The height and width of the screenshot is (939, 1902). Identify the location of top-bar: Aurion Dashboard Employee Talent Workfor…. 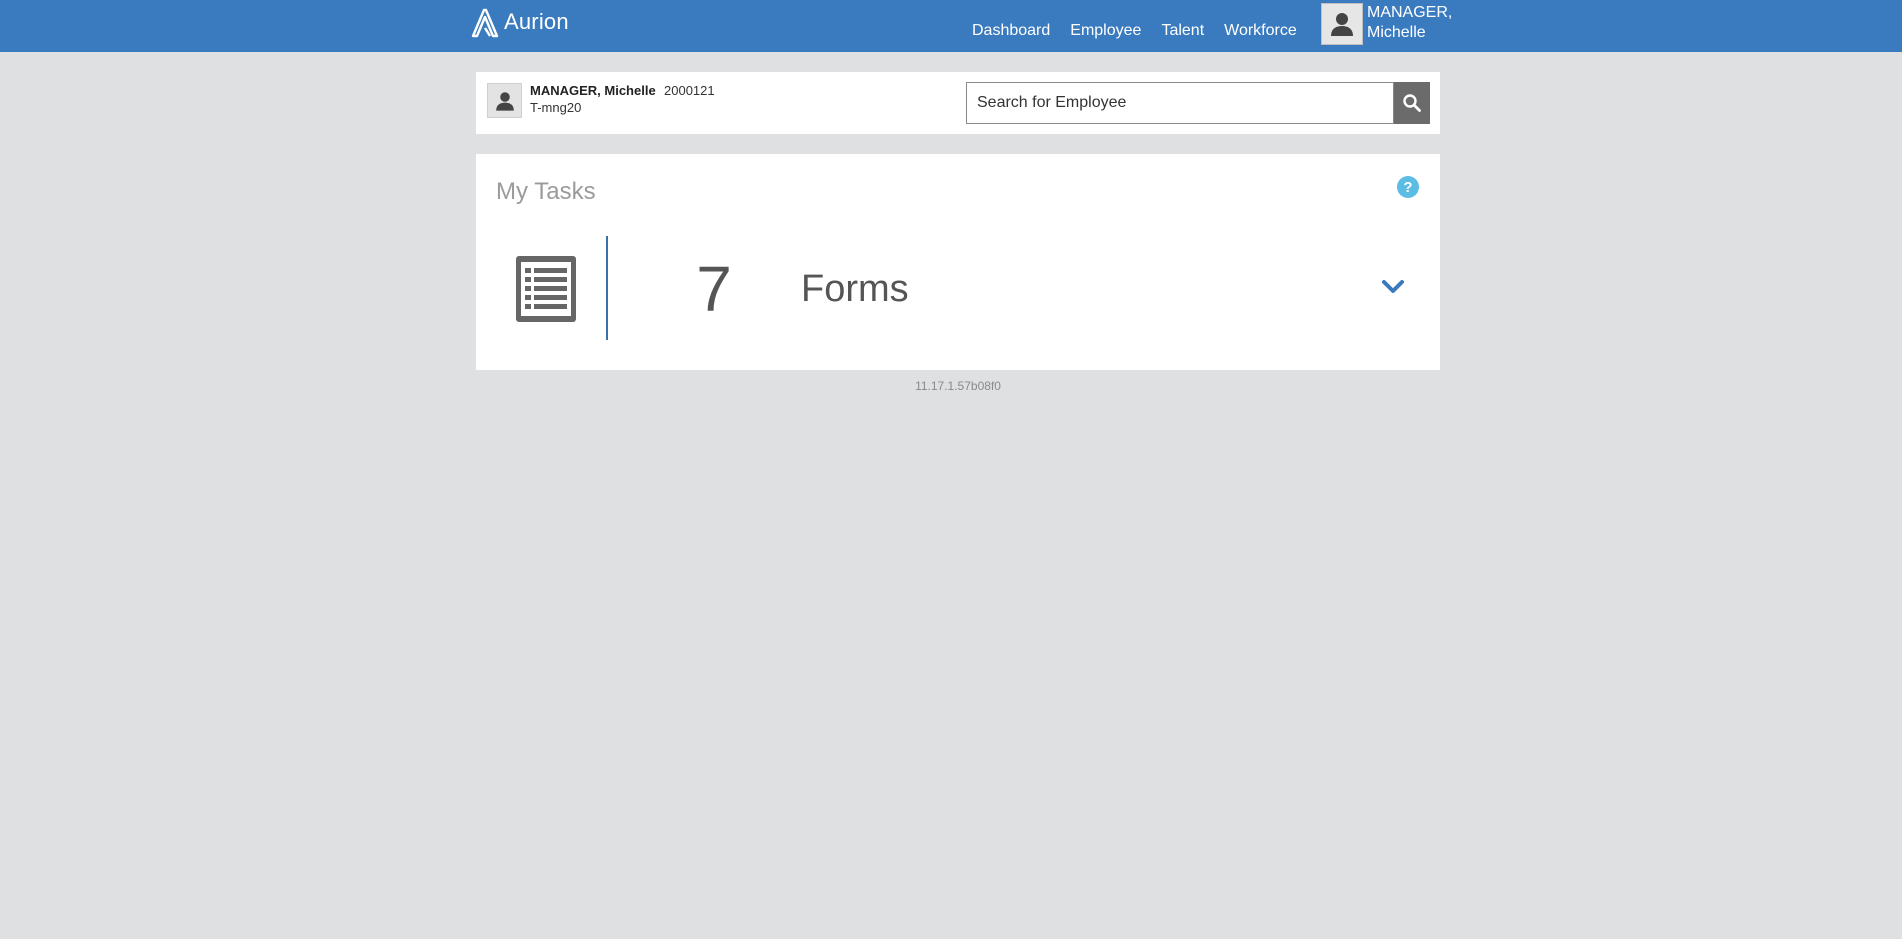
(951, 26).